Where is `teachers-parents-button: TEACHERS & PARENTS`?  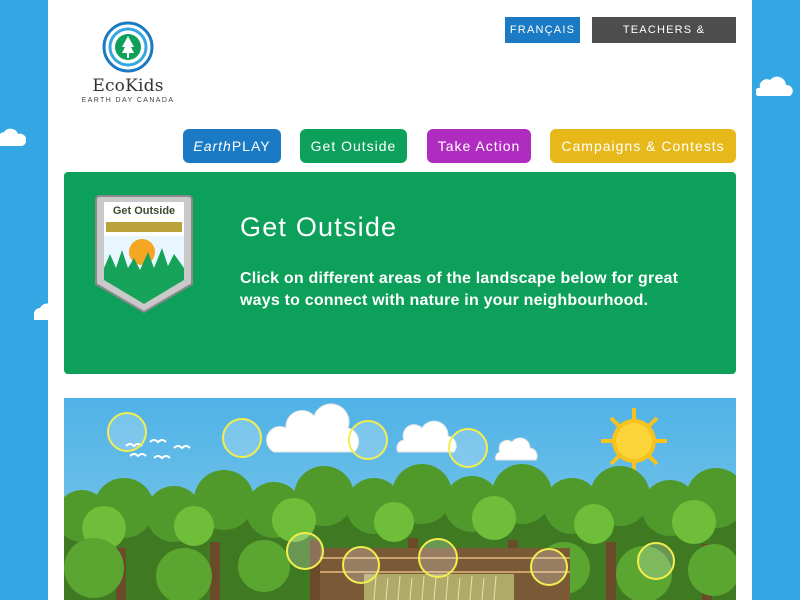
teachers-parents-button: TEACHERS & PARENTS is located at coordinates (664, 39).